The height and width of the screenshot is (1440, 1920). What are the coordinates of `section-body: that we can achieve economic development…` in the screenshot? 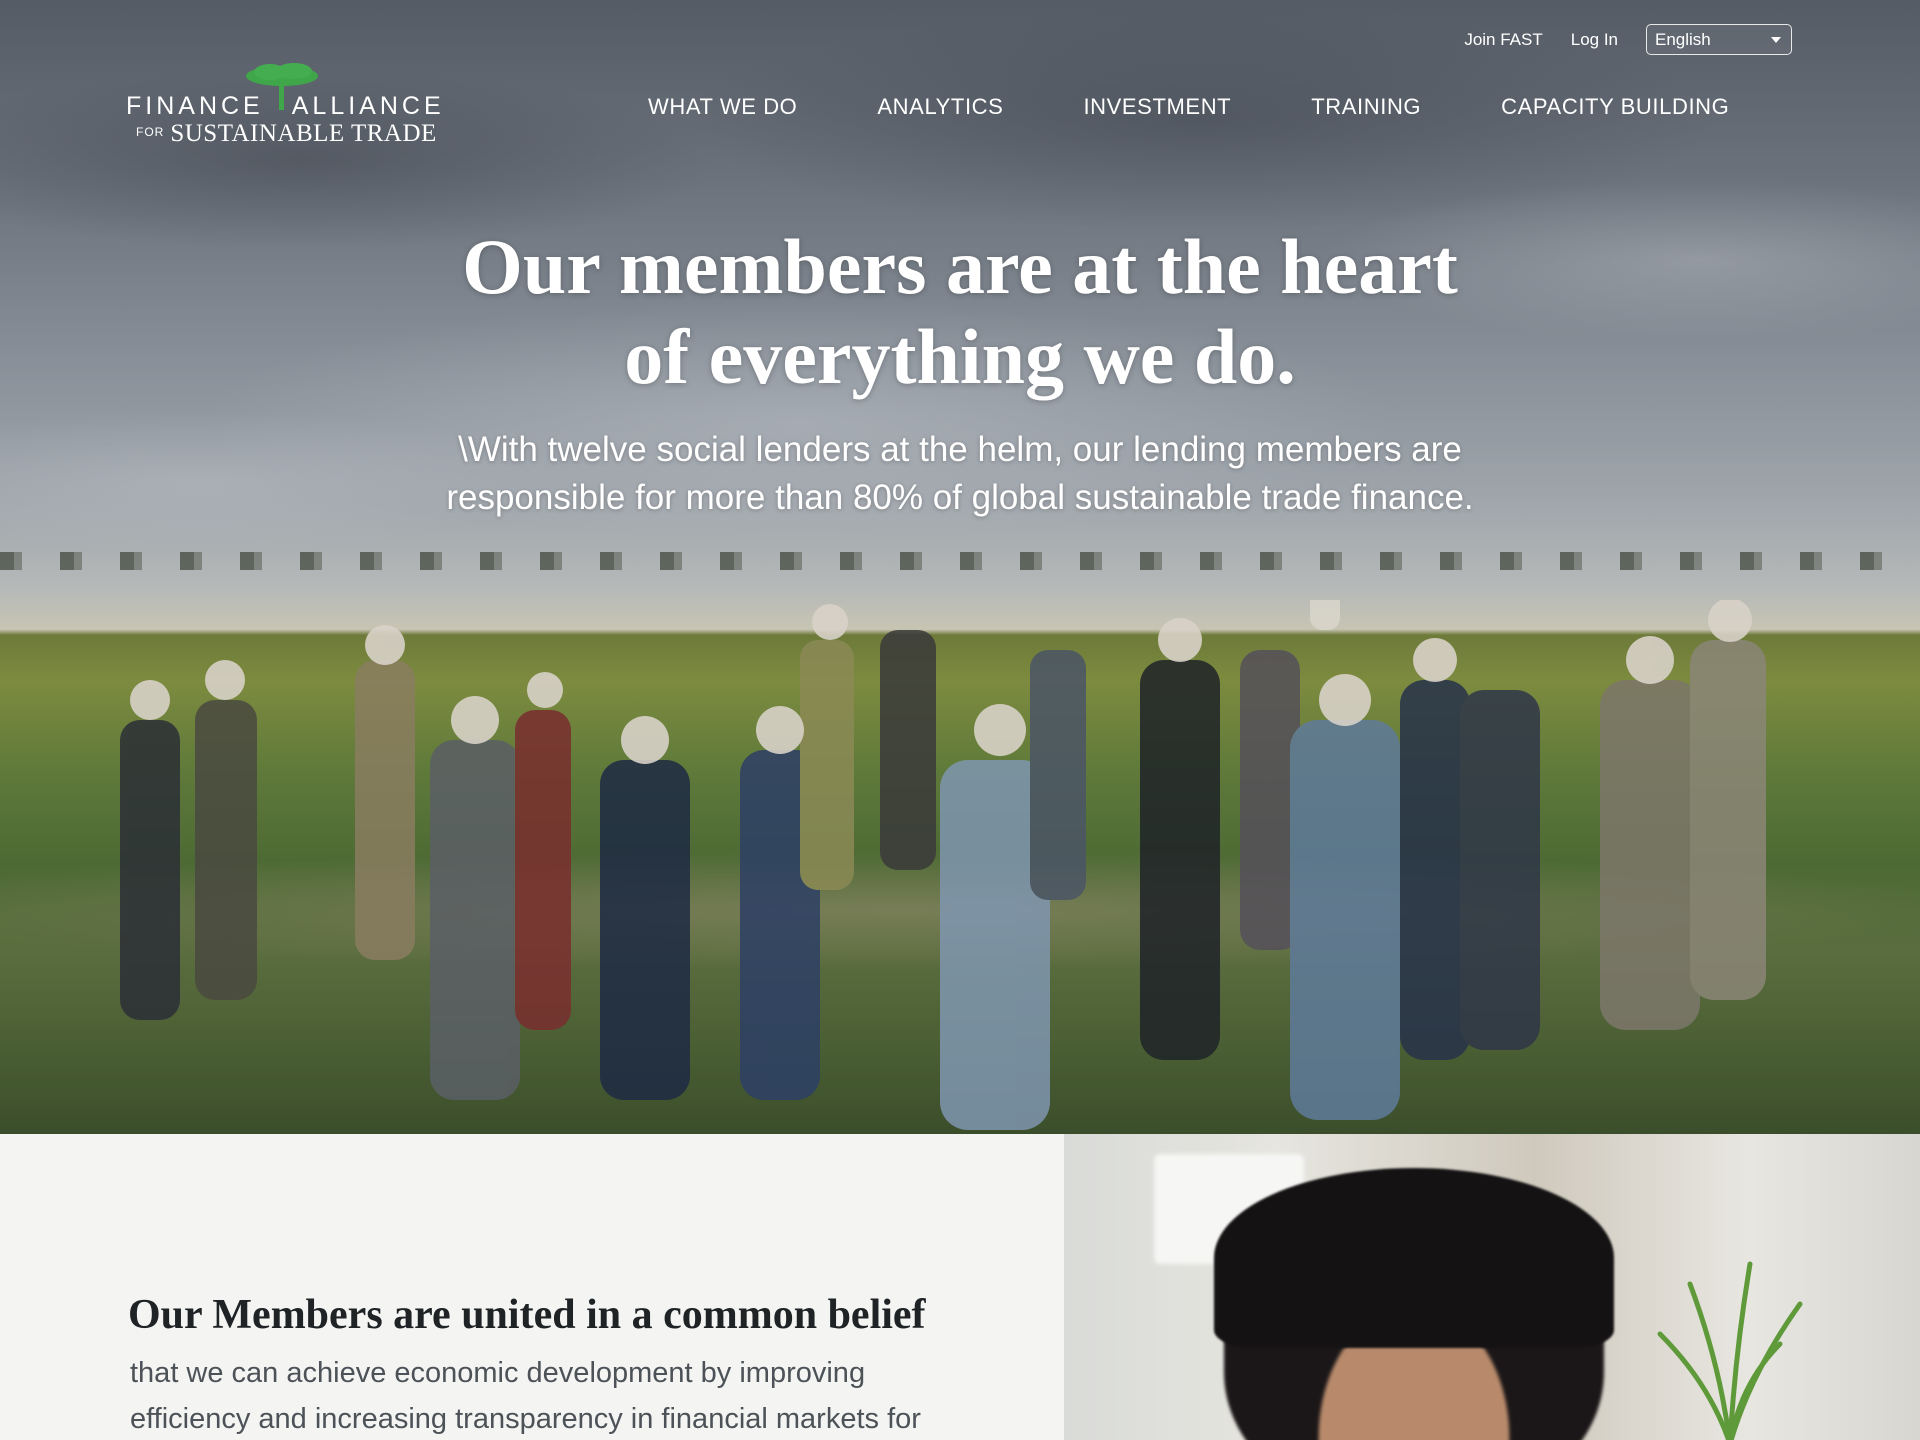 It's located at (570, 1395).